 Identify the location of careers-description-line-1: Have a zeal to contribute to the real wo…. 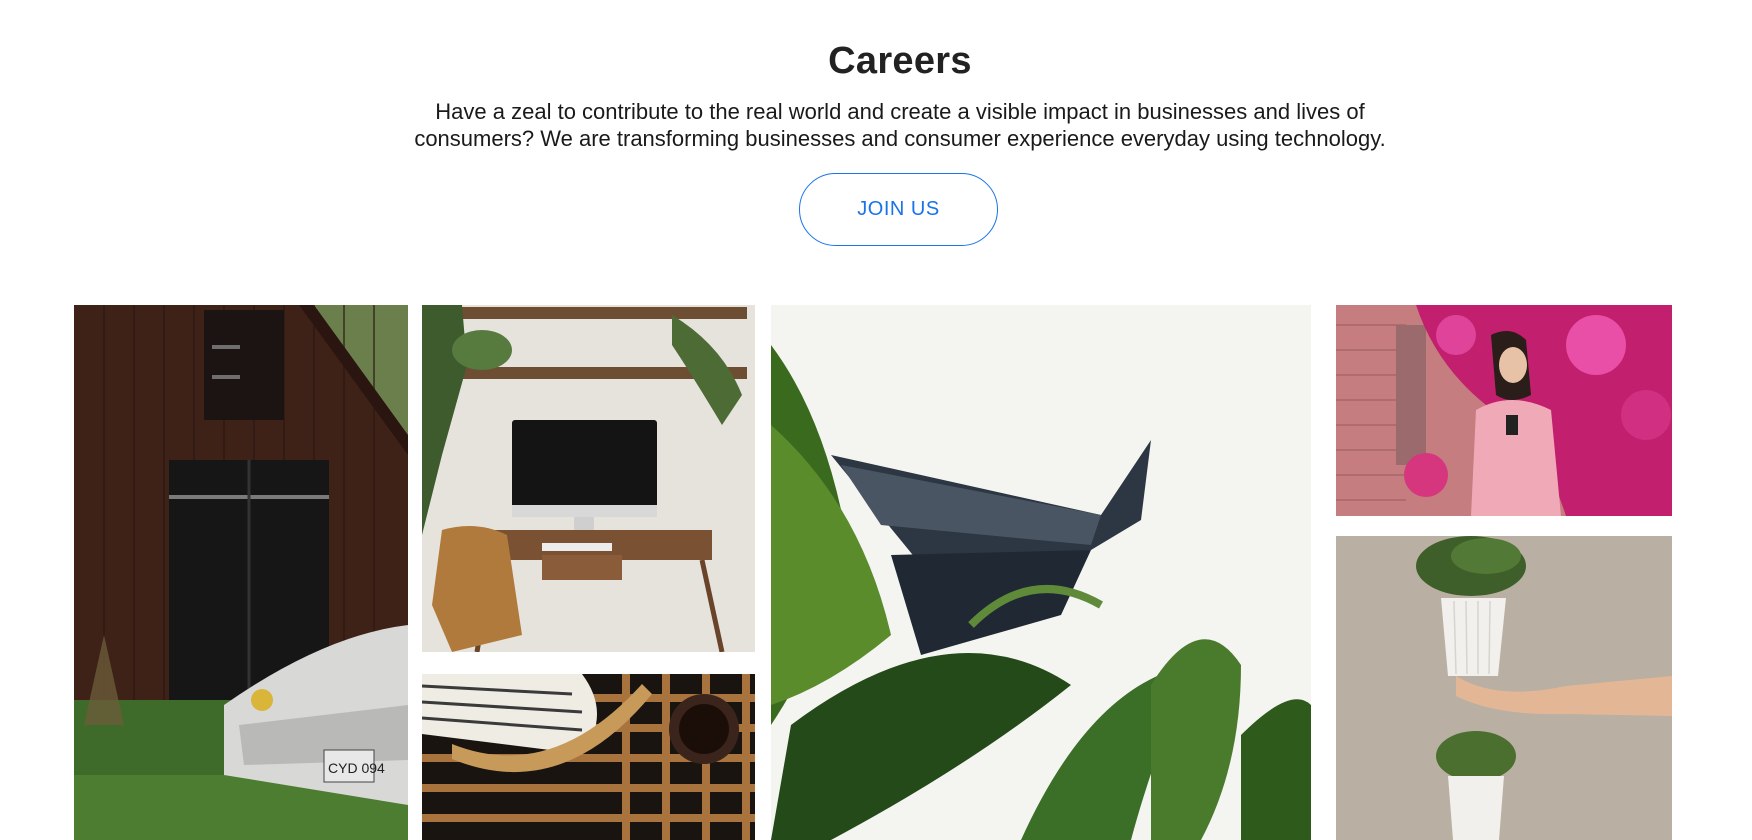
(900, 111).